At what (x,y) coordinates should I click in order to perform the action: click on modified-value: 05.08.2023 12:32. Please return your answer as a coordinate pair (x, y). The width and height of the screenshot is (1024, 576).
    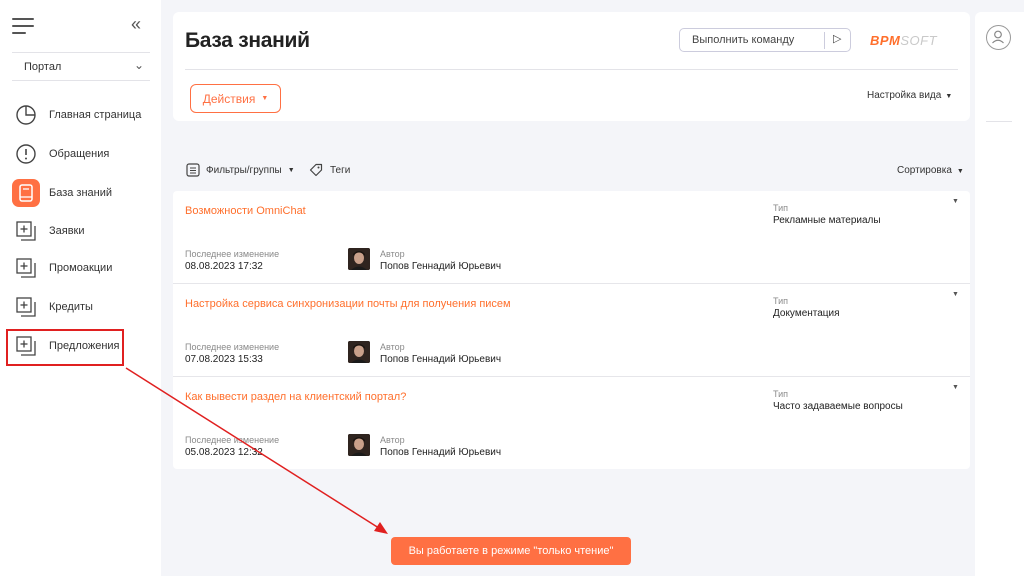
    Looking at the image, I should click on (224, 452).